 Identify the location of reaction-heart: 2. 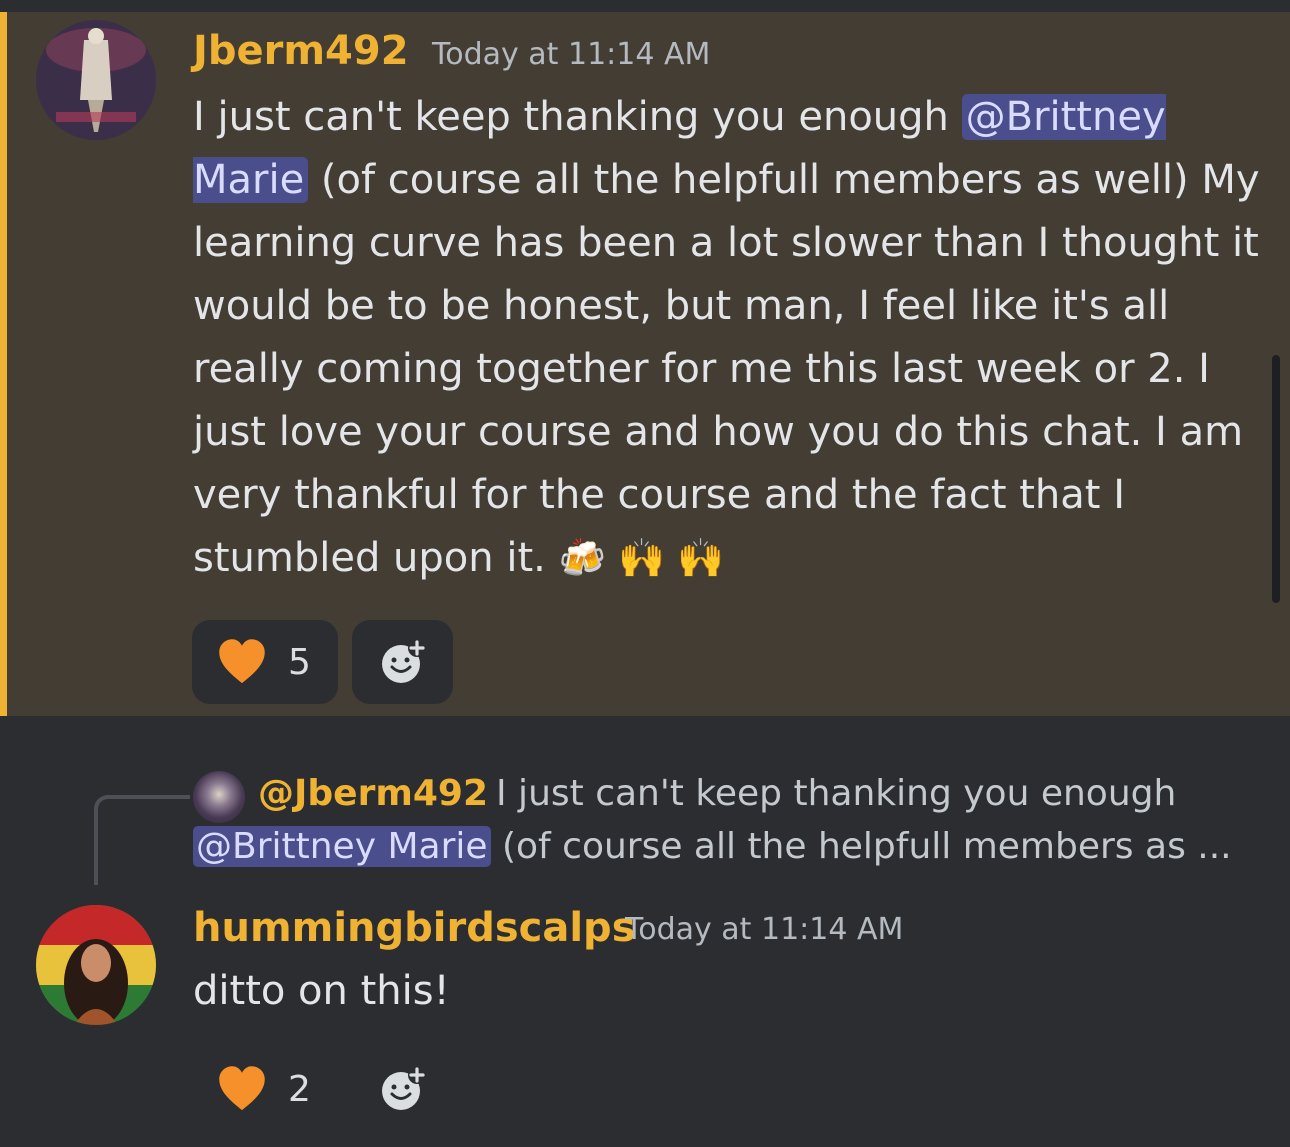
(265, 1089).